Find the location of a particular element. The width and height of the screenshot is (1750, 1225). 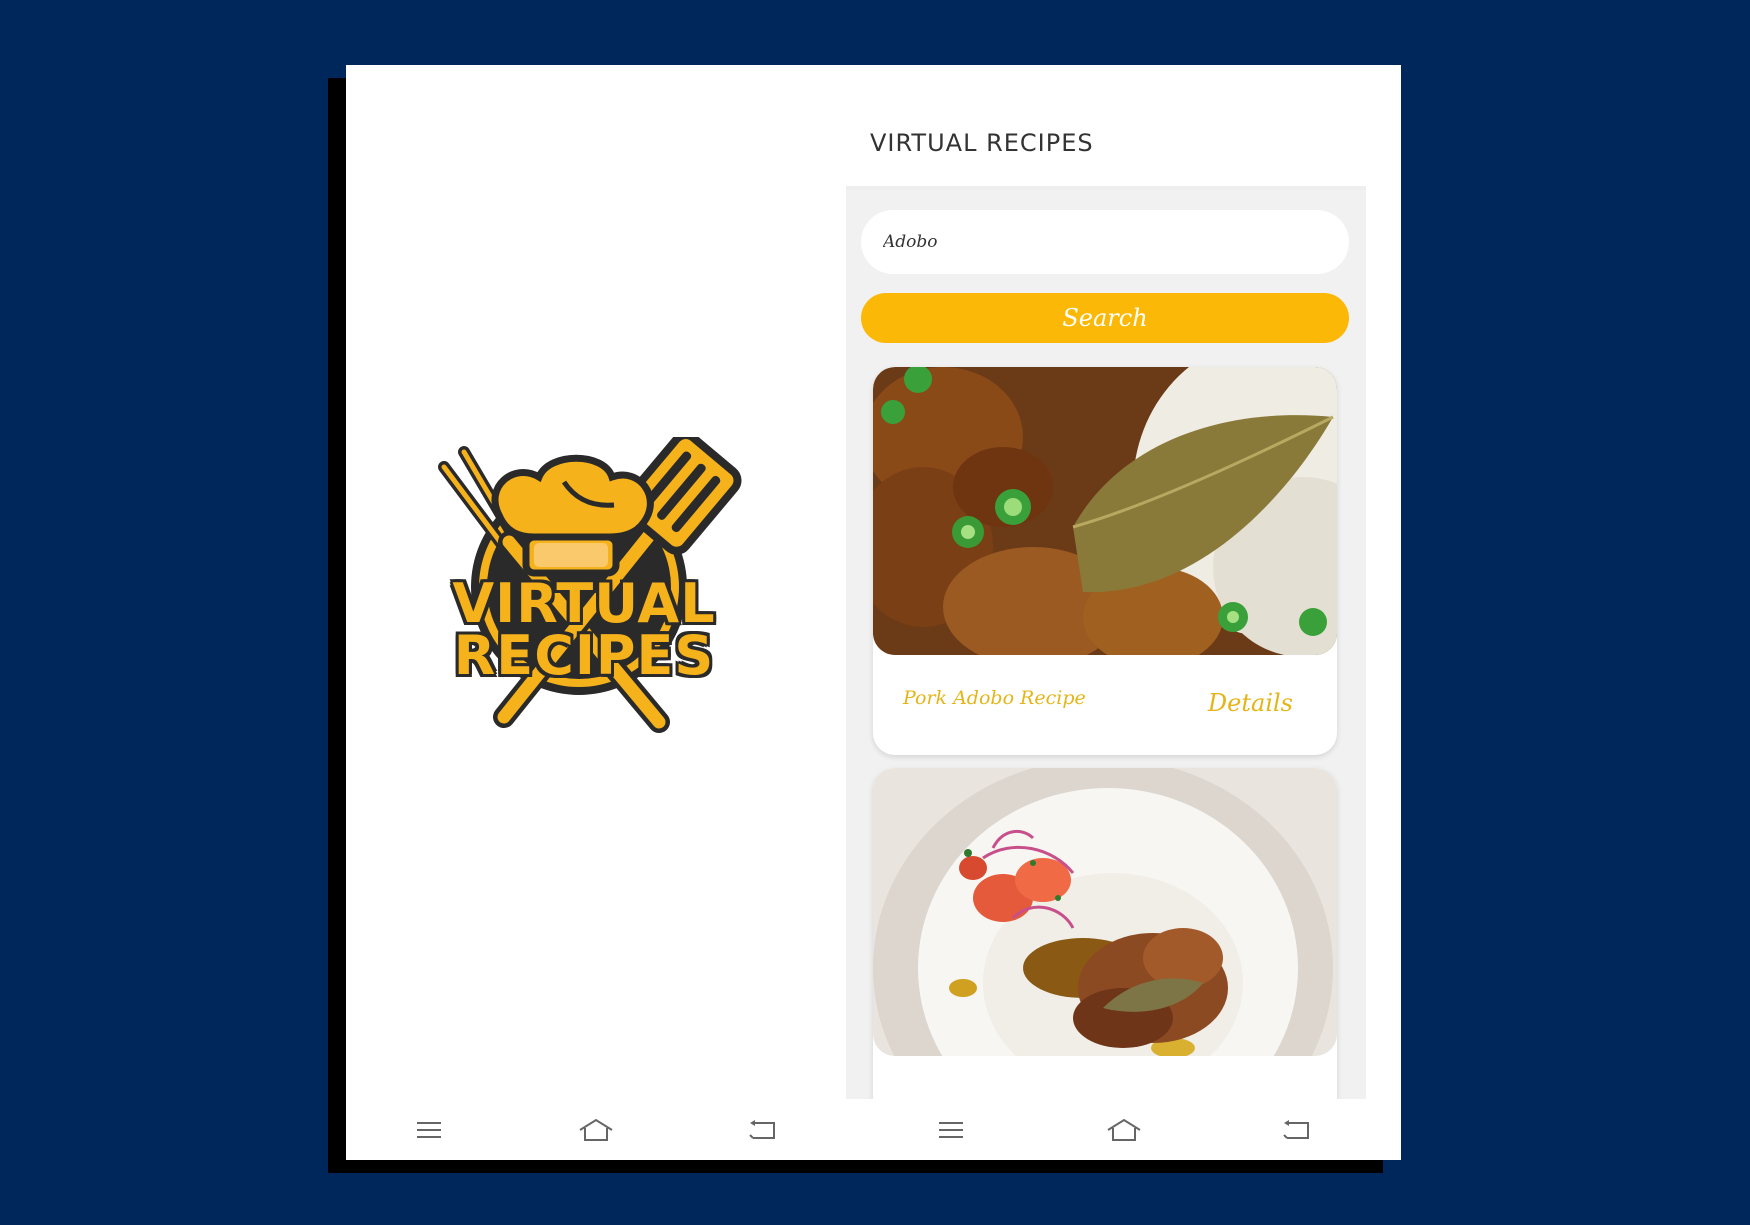

logo-text-line2: RECIPES is located at coordinates (584, 655).